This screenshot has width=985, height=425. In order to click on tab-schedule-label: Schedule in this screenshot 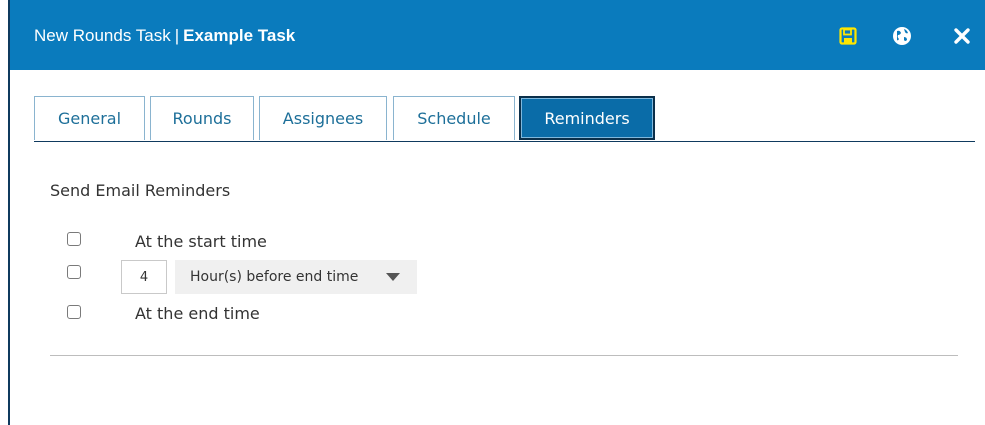, I will do `click(454, 118)`.